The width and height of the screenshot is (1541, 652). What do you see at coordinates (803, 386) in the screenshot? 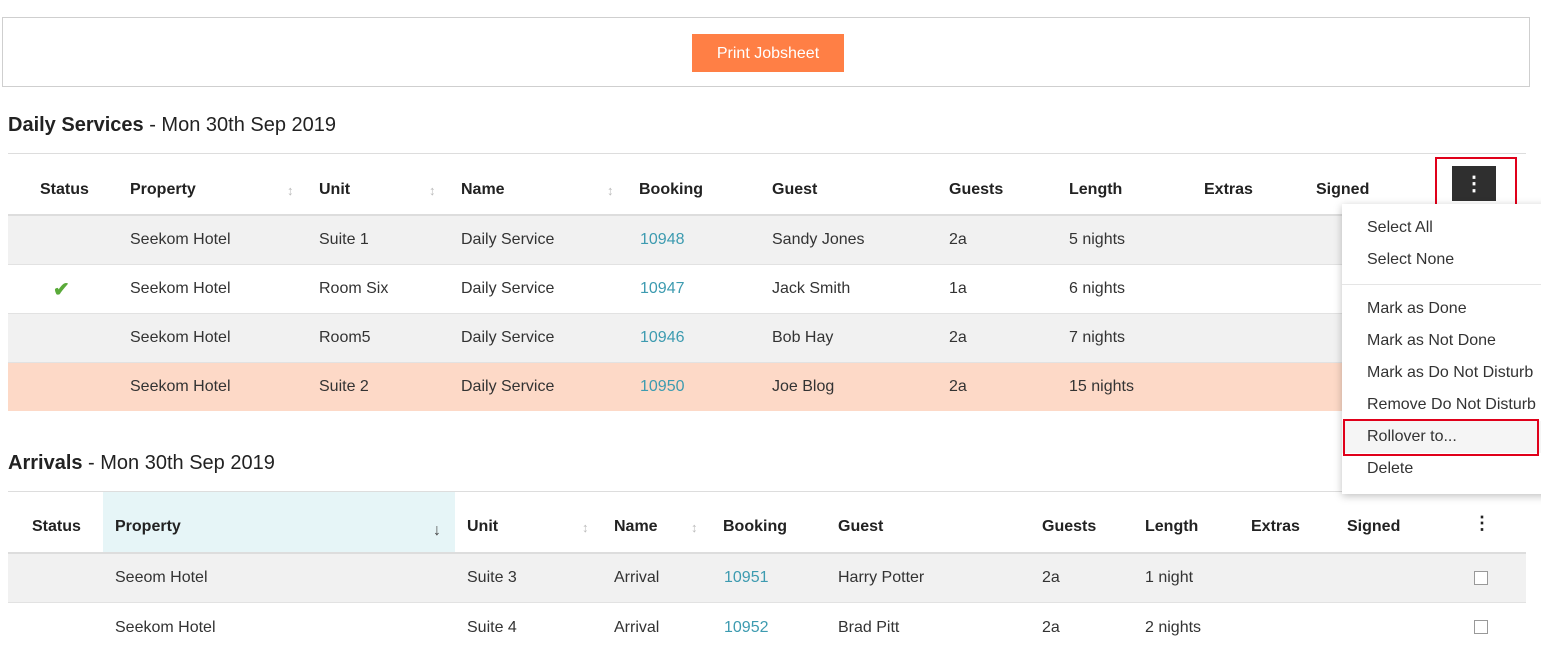
I see `cell-guest: Joe Blog` at bounding box center [803, 386].